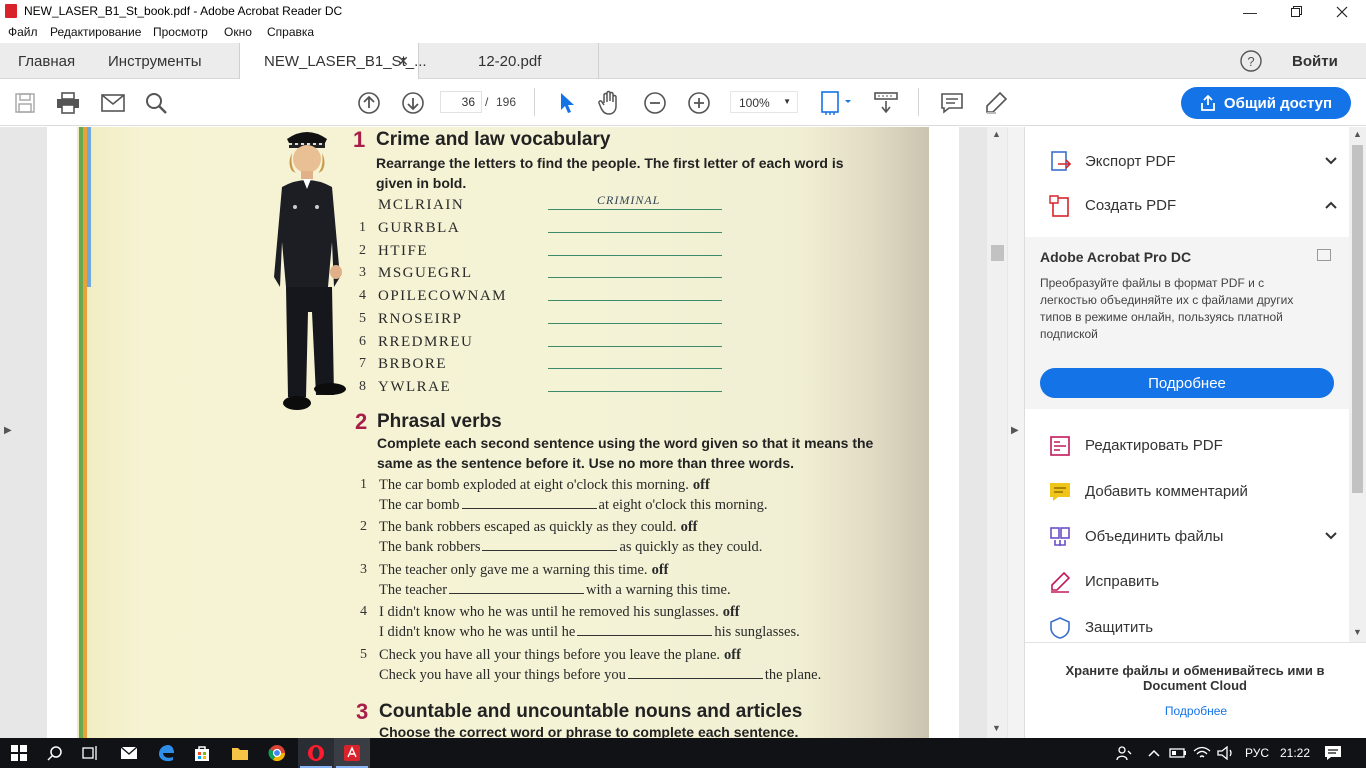  I want to click on combine-files-item: Объединить файлы, so click(1188, 537).